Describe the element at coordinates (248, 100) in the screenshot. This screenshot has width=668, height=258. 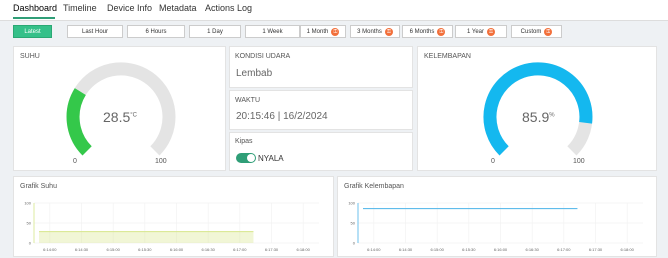
I see `waktu-title: WAKTU` at that location.